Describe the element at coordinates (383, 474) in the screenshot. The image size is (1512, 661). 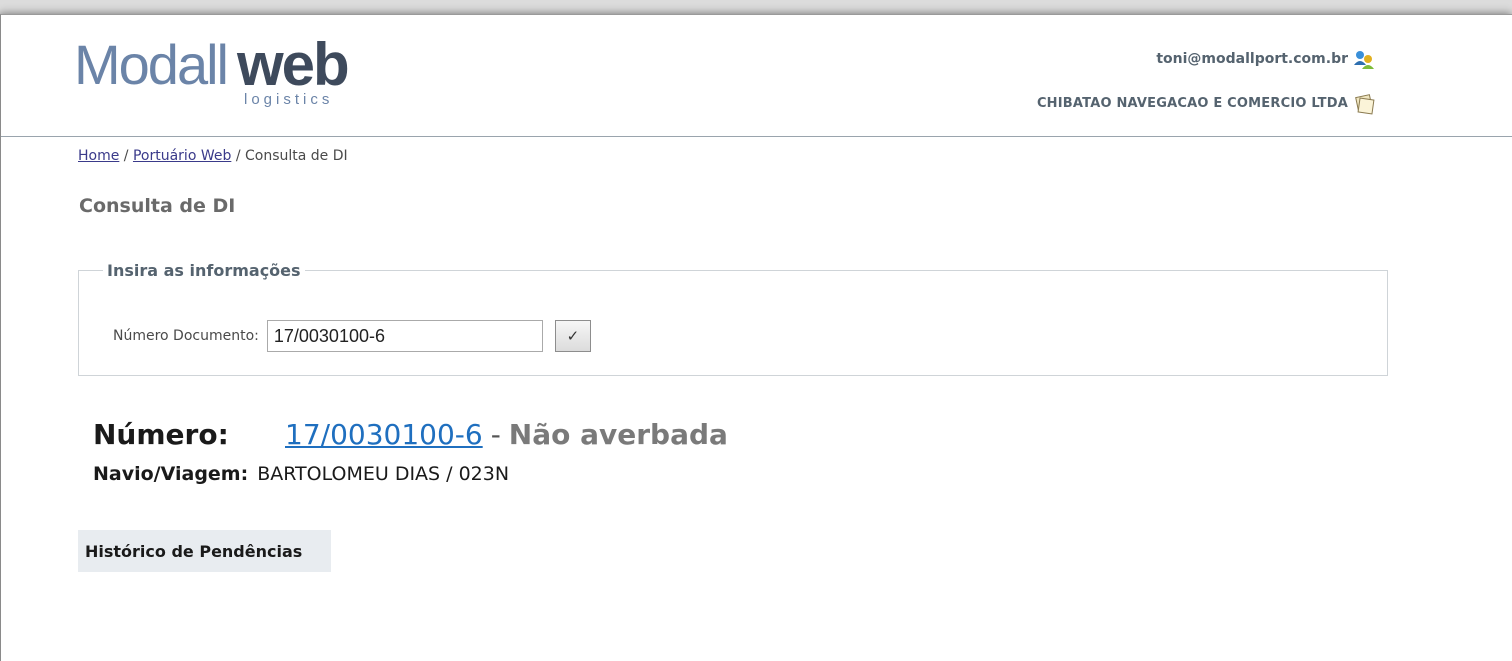
I see `vessel-voyage-value: BARTOLOMEU DIAS / 023N` at that location.